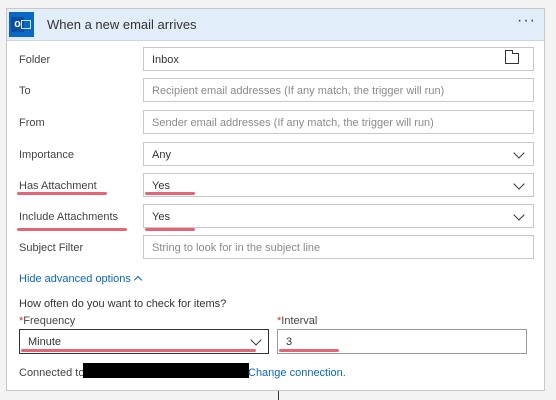 Image resolution: width=556 pixels, height=400 pixels. Describe the element at coordinates (35, 60) in the screenshot. I see `folder-label: Folder` at that location.